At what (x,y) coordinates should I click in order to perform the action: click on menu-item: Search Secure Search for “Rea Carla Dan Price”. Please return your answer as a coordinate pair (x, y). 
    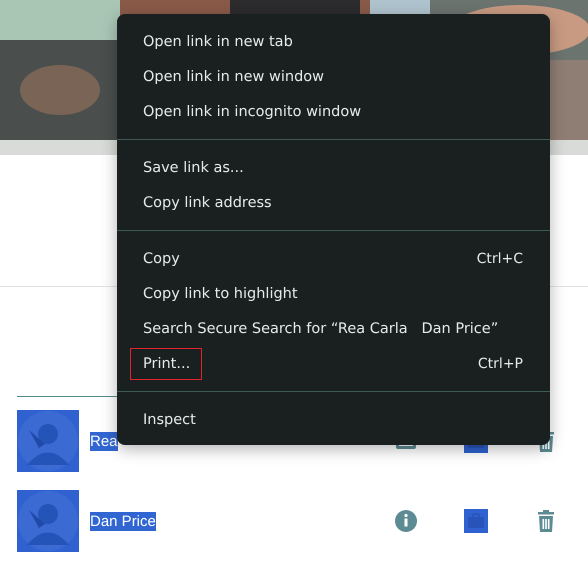
    Looking at the image, I should click on (333, 328).